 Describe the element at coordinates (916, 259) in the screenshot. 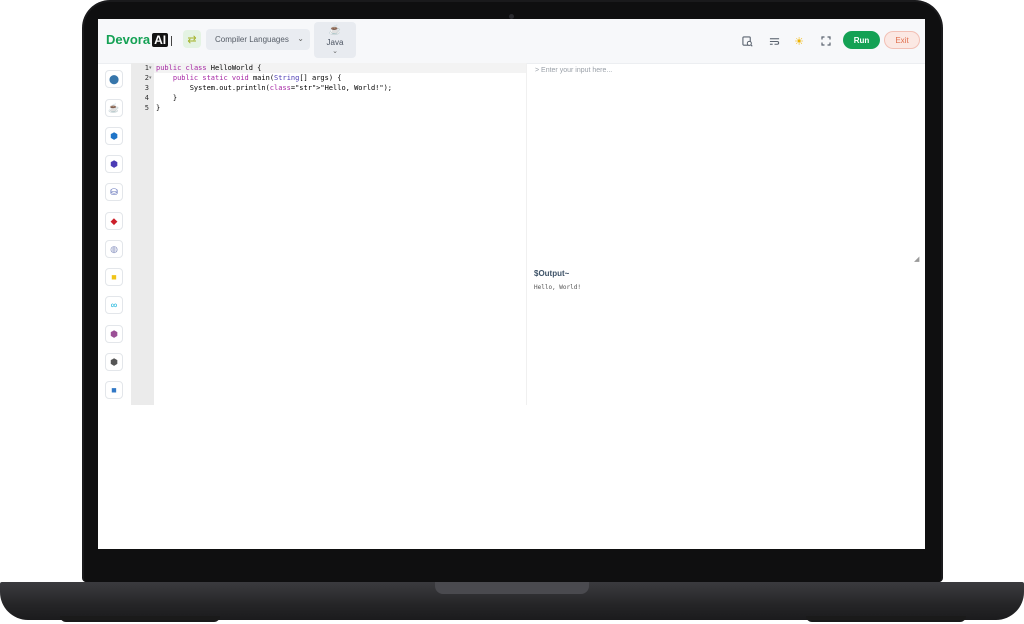

I see `resize-handle-icon: ◢` at that location.